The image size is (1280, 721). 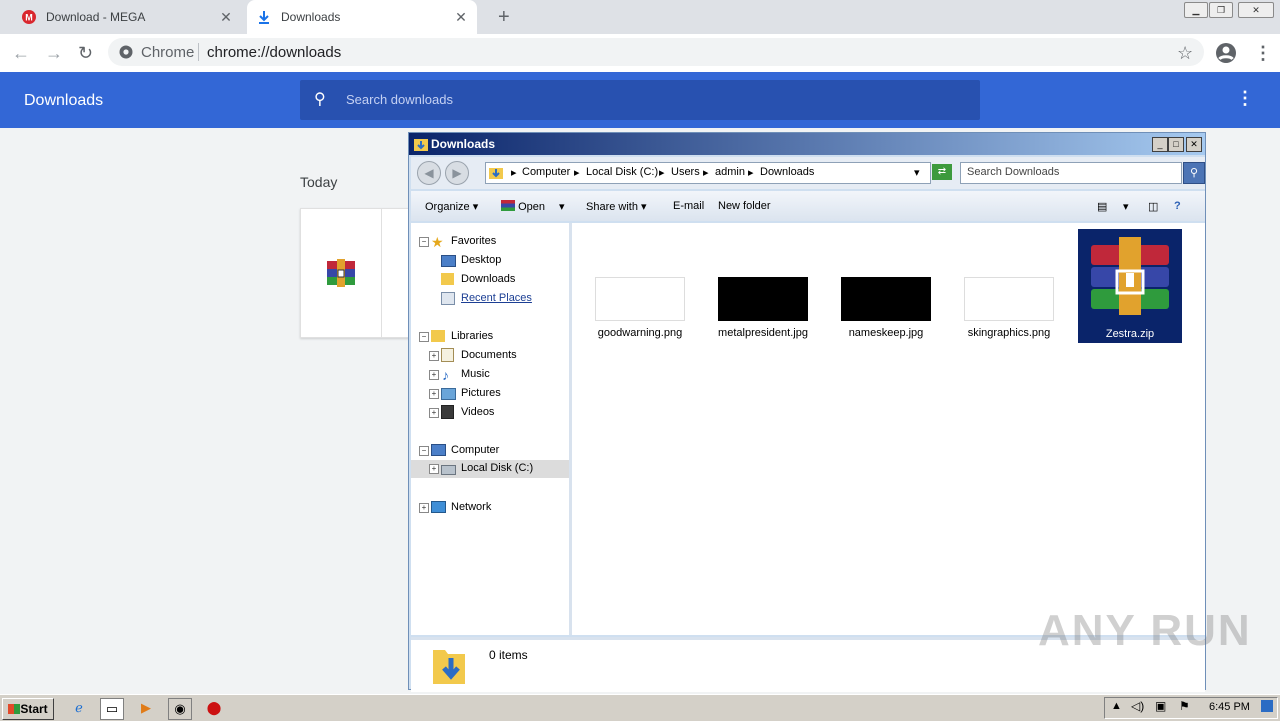 What do you see at coordinates (1185, 53) in the screenshot?
I see `bookmark-star-icon: ☆` at bounding box center [1185, 53].